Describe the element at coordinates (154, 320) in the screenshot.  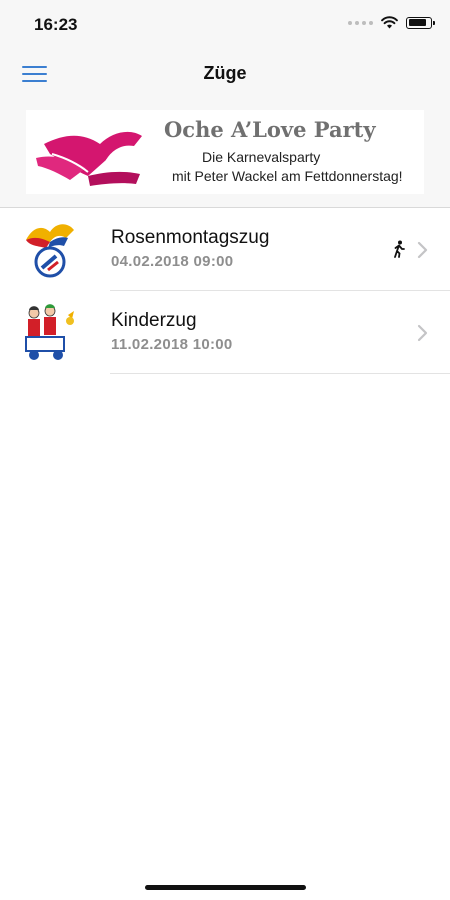
I see `train-name: Kinderzug` at that location.